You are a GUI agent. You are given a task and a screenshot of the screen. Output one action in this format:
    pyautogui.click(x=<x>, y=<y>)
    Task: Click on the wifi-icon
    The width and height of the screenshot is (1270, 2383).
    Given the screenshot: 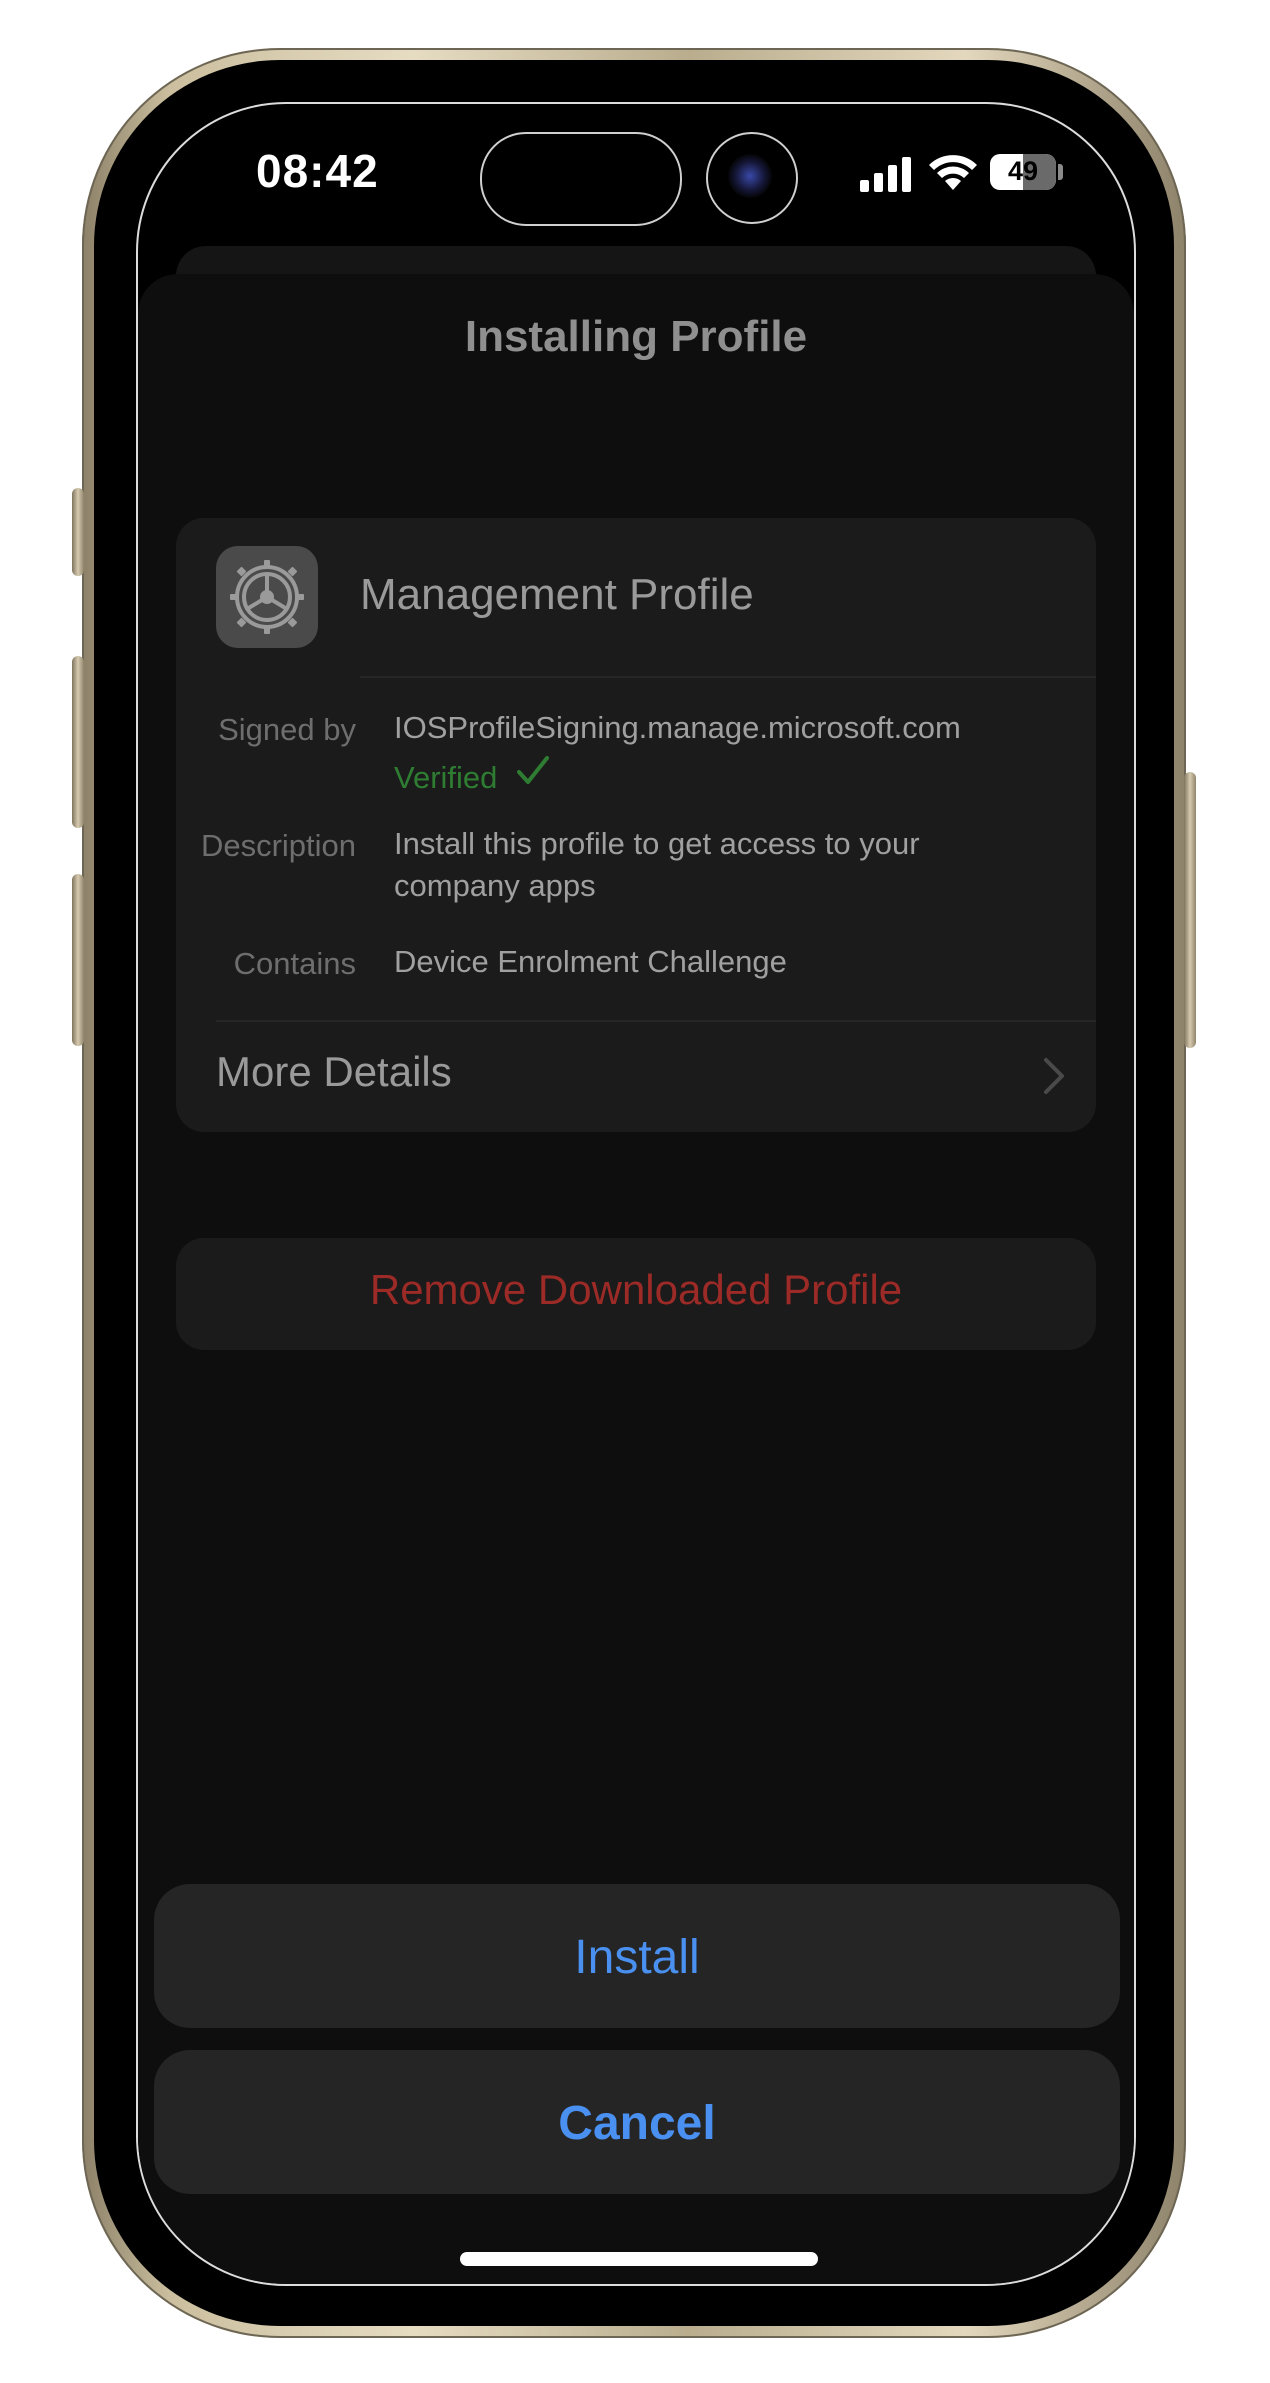 What is the action you would take?
    pyautogui.click(x=953, y=172)
    